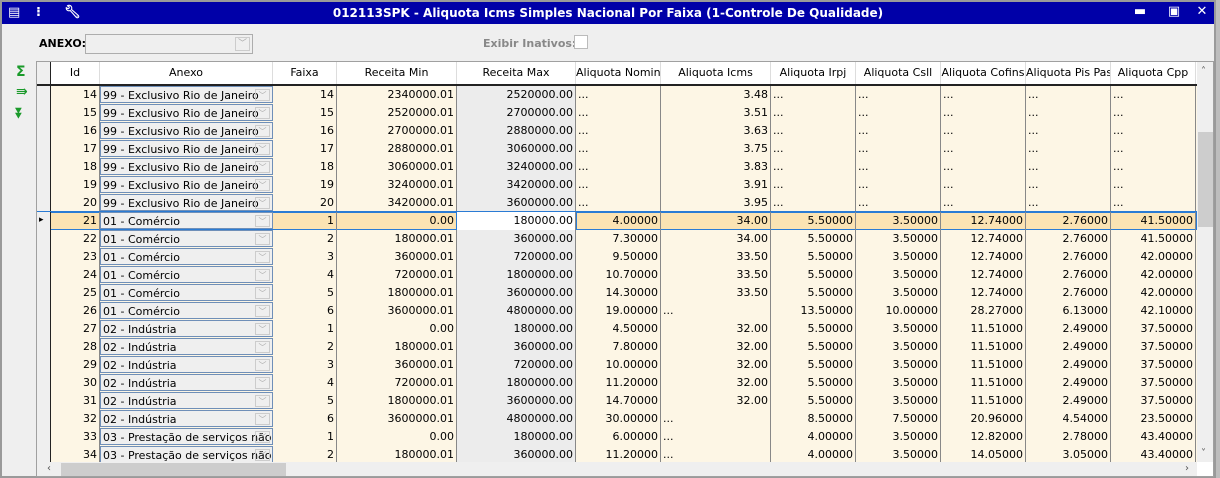 The image size is (1220, 478). I want to click on cell-receita-min: 360000.01, so click(397, 257).